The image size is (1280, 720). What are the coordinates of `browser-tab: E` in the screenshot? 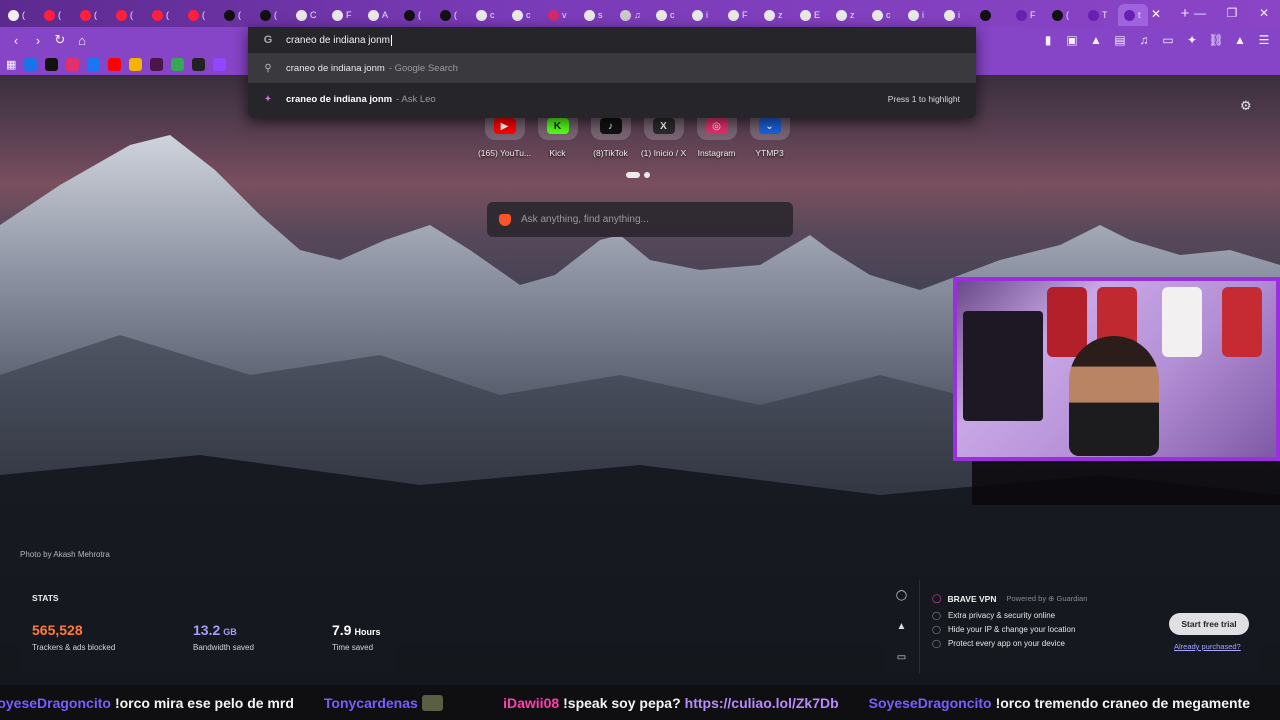 It's located at (812, 15).